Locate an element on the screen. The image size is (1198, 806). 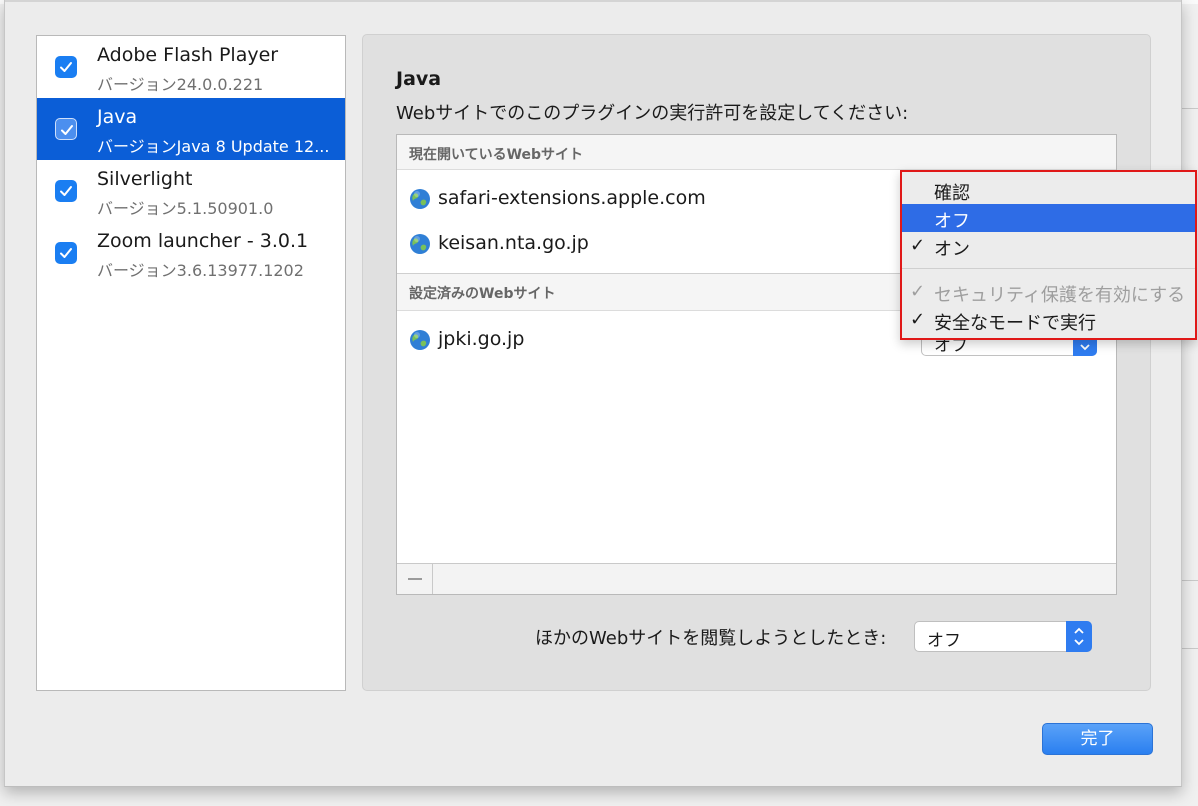
site-name: jpki.go.jp is located at coordinates (481, 339).